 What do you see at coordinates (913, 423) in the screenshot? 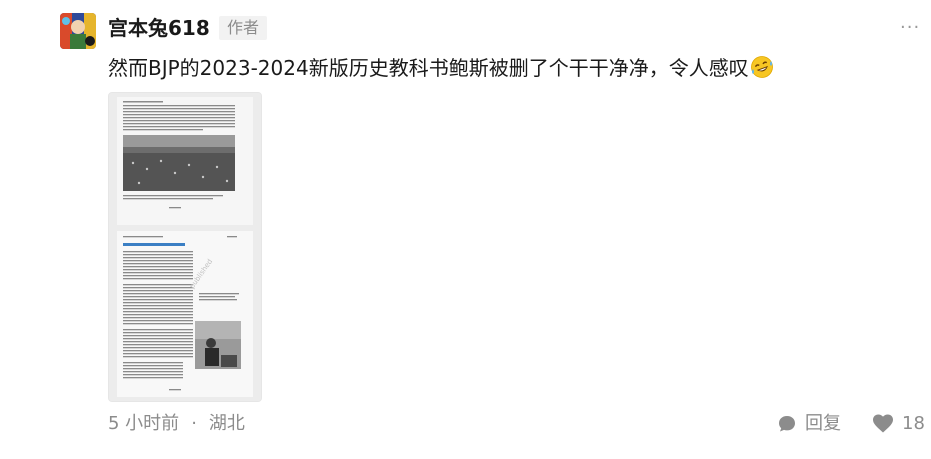
I see `like-count: 18` at bounding box center [913, 423].